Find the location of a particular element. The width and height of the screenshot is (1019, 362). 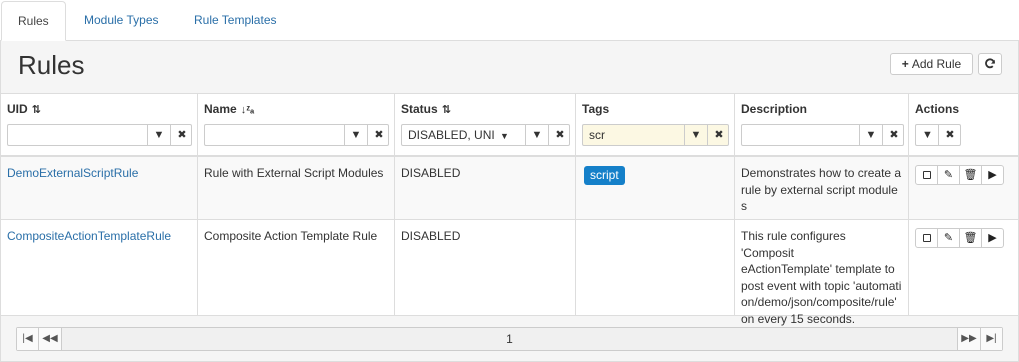

actions-header-label: Actions is located at coordinates (937, 109).